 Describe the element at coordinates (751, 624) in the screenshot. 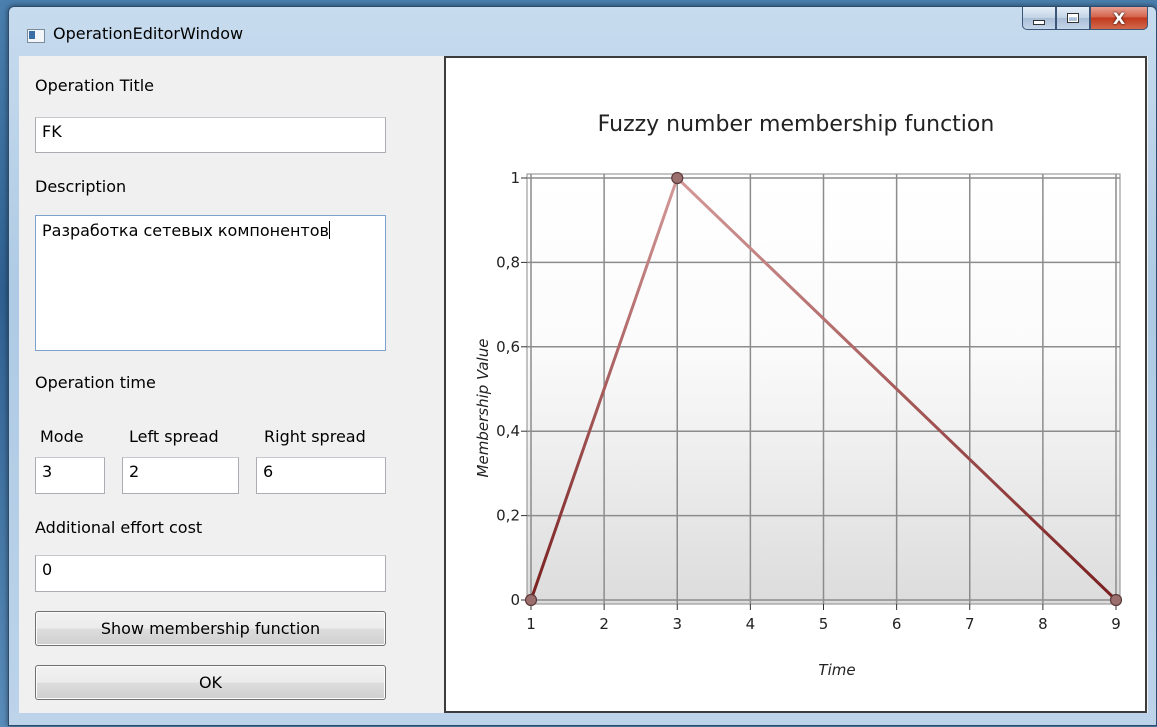

I see `x-tick-label: 4` at that location.